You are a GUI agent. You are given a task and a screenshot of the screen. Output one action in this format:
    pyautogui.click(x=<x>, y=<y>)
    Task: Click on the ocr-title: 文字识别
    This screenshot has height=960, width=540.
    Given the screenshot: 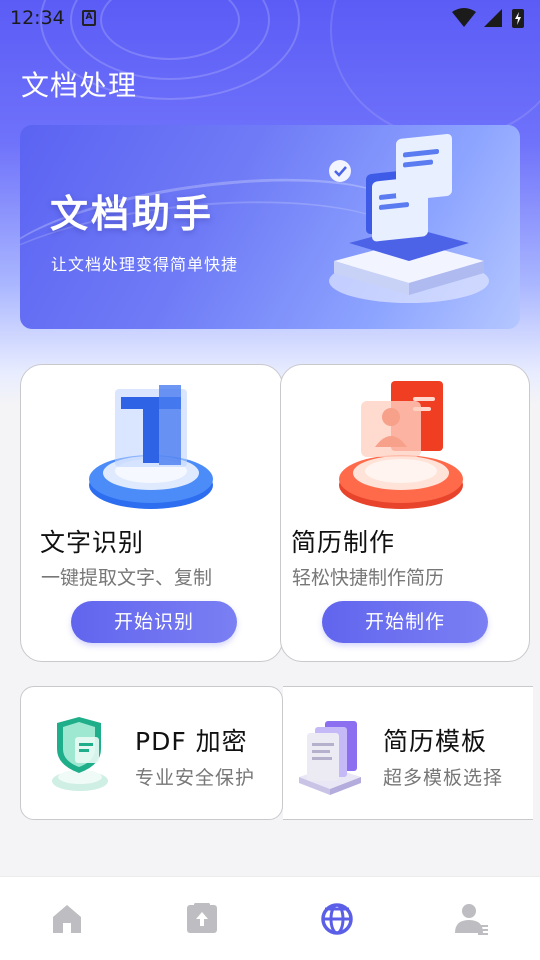 What is the action you would take?
    pyautogui.click(x=92, y=542)
    